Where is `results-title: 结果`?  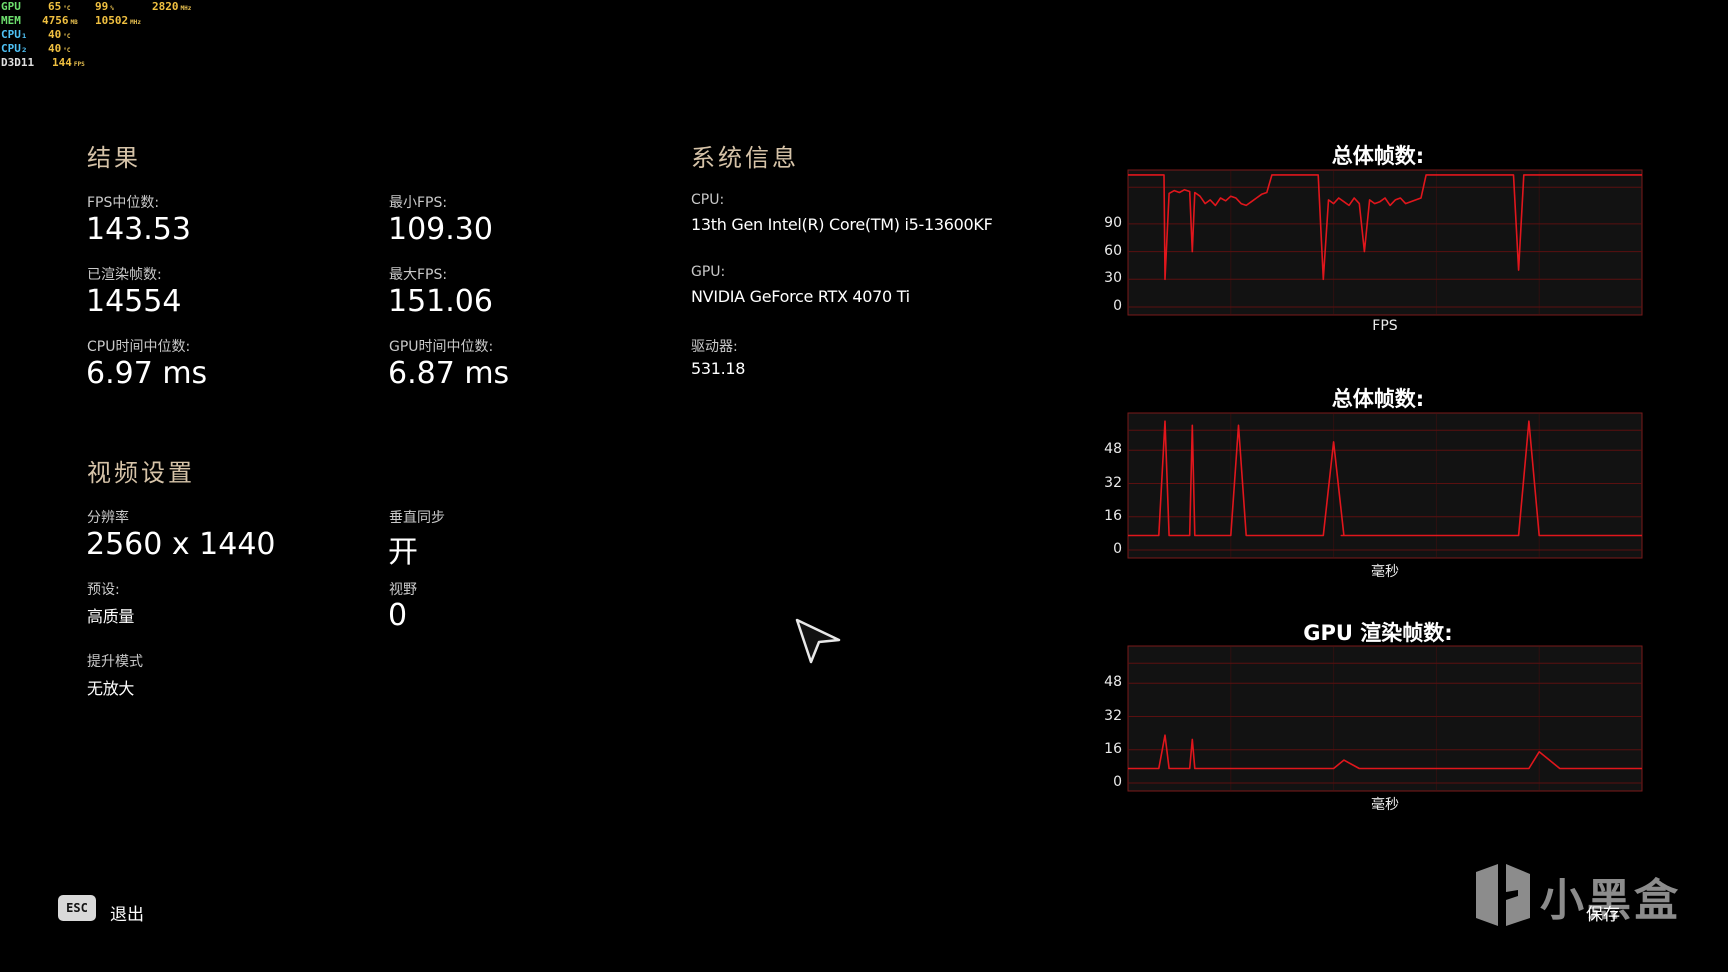
results-title: 结果 is located at coordinates (114, 158).